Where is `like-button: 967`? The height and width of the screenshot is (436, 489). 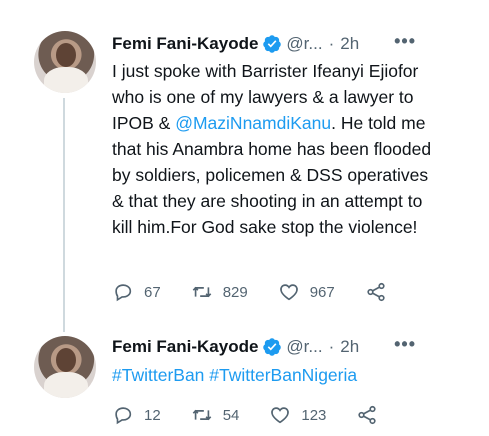 like-button: 967 is located at coordinates (306, 292).